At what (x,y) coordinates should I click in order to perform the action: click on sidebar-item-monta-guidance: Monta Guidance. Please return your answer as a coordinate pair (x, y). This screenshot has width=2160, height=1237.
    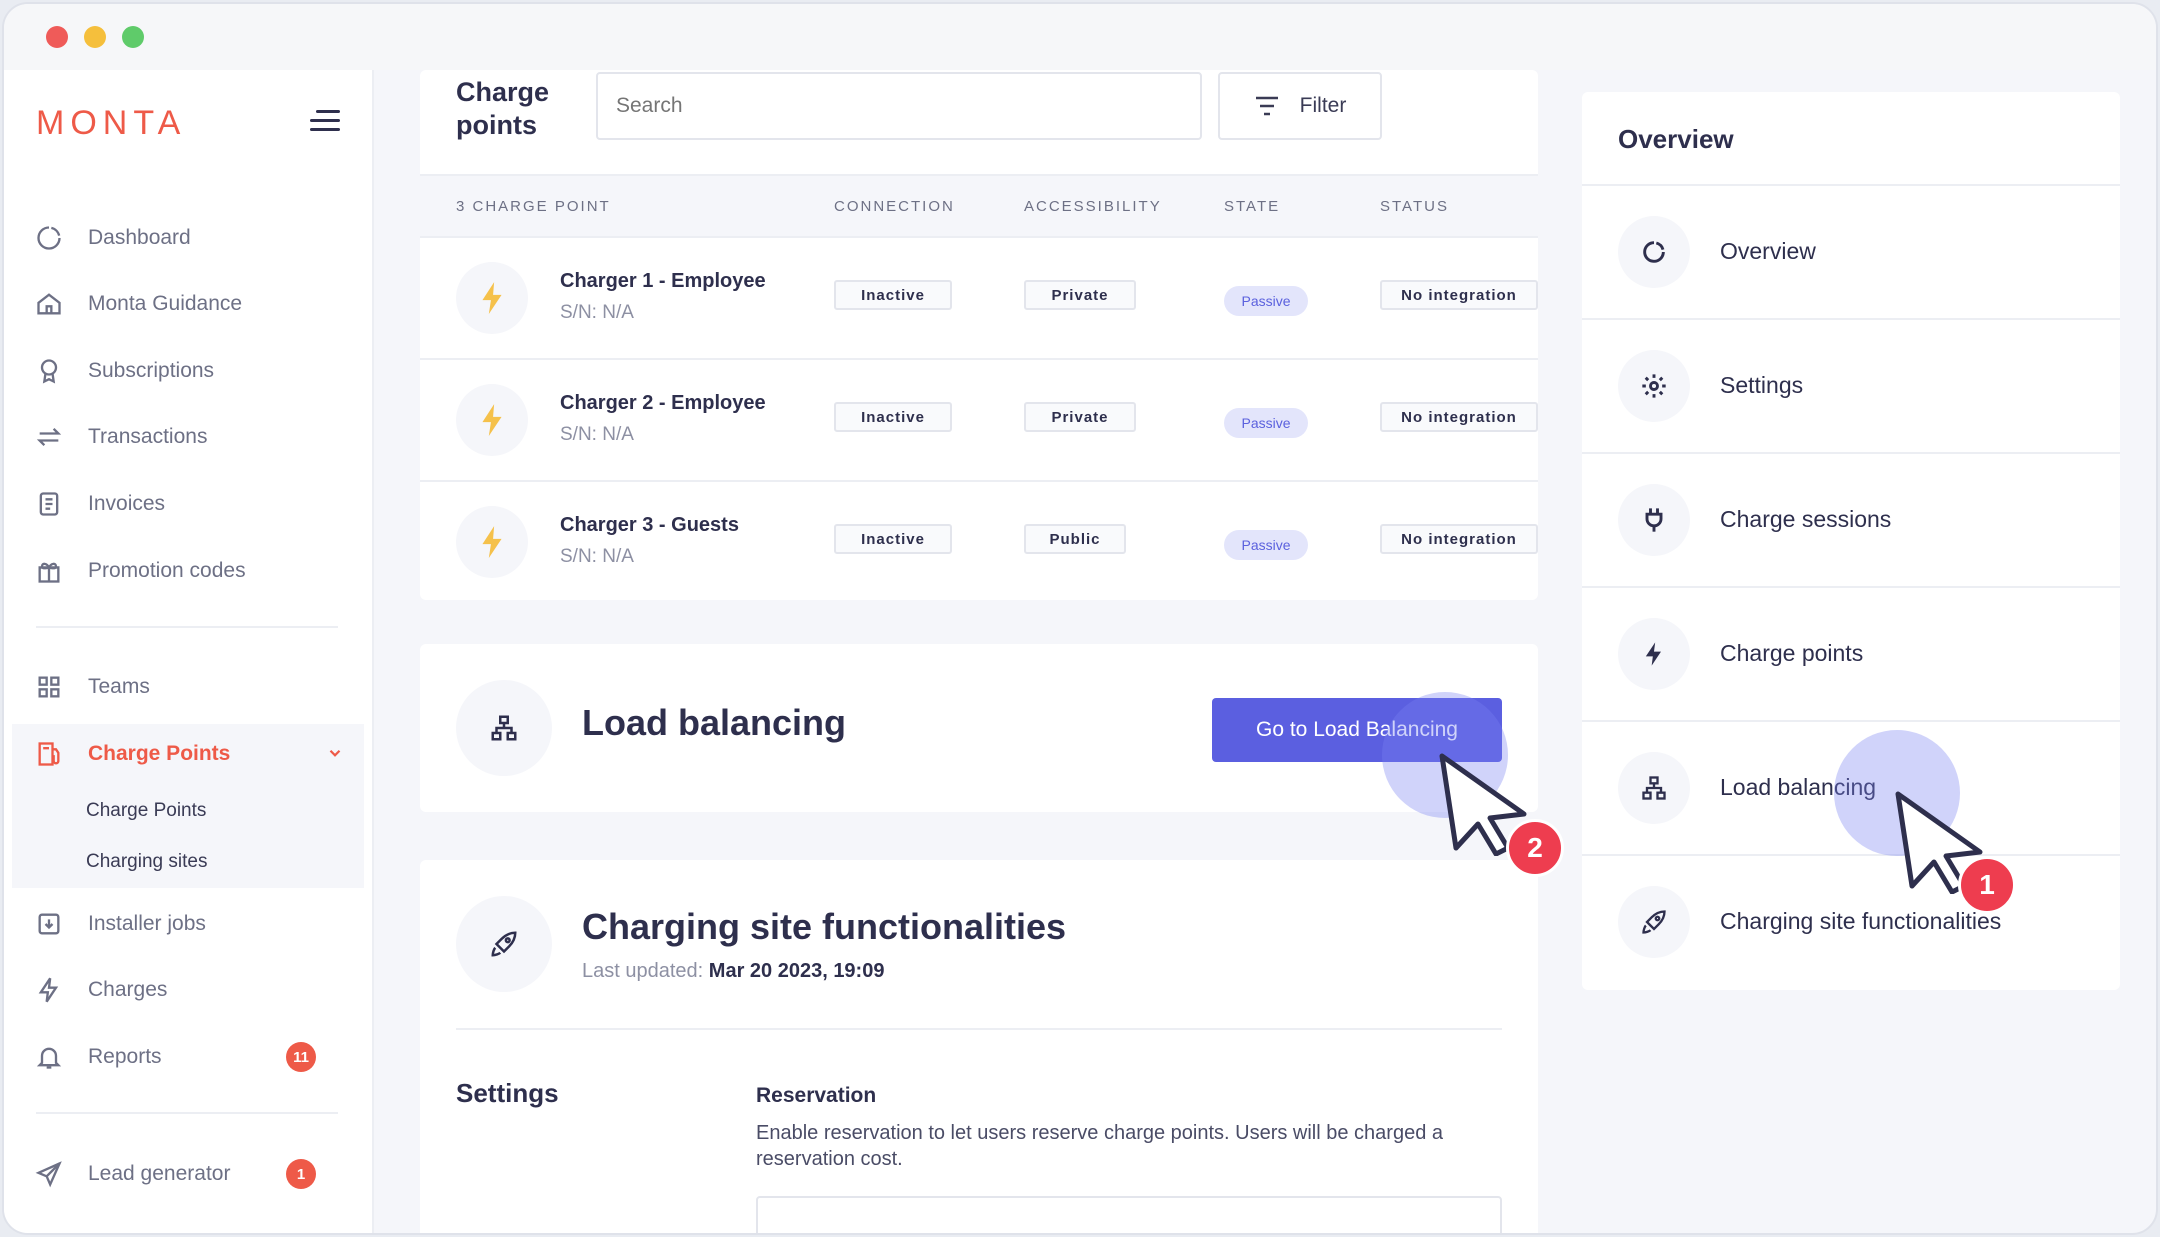
    Looking at the image, I should click on (138, 304).